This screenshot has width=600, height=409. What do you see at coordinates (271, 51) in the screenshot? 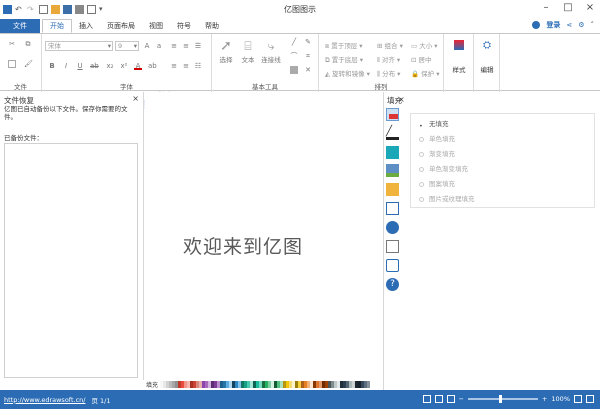
I see `connector-tool-button: ⤷ 连接线` at bounding box center [271, 51].